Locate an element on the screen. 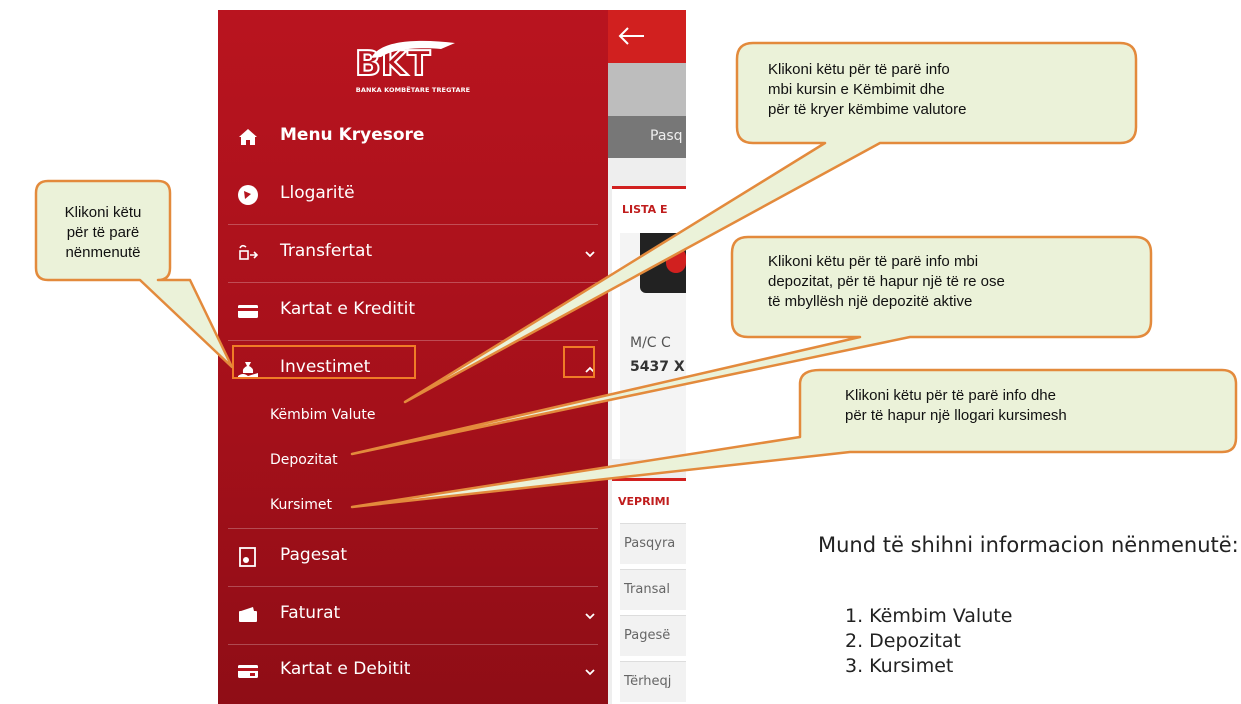 The height and width of the screenshot is (704, 1241). callout-line: për të kryer këmbime valutore is located at coordinates (867, 109).